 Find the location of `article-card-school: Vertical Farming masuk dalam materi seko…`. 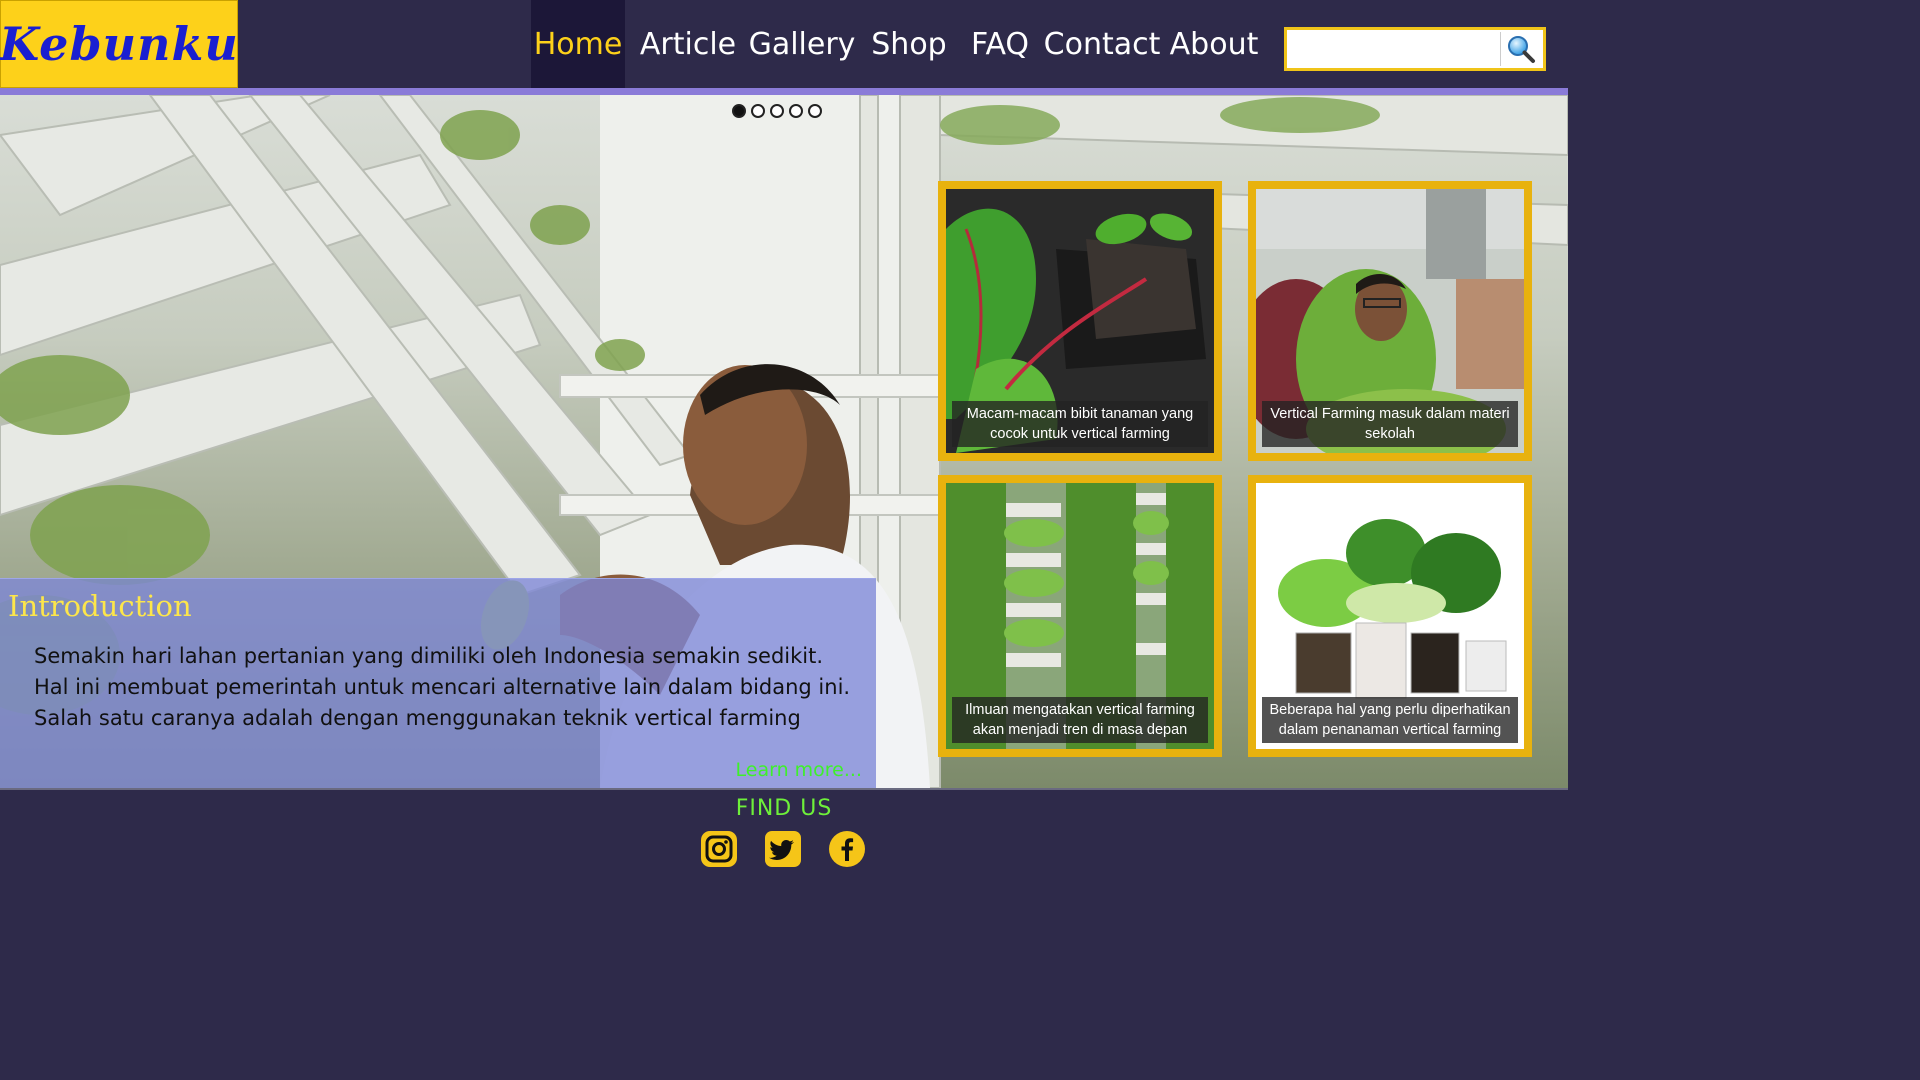

article-card-school: Vertical Farming masuk dalam materi seko… is located at coordinates (1390, 321).